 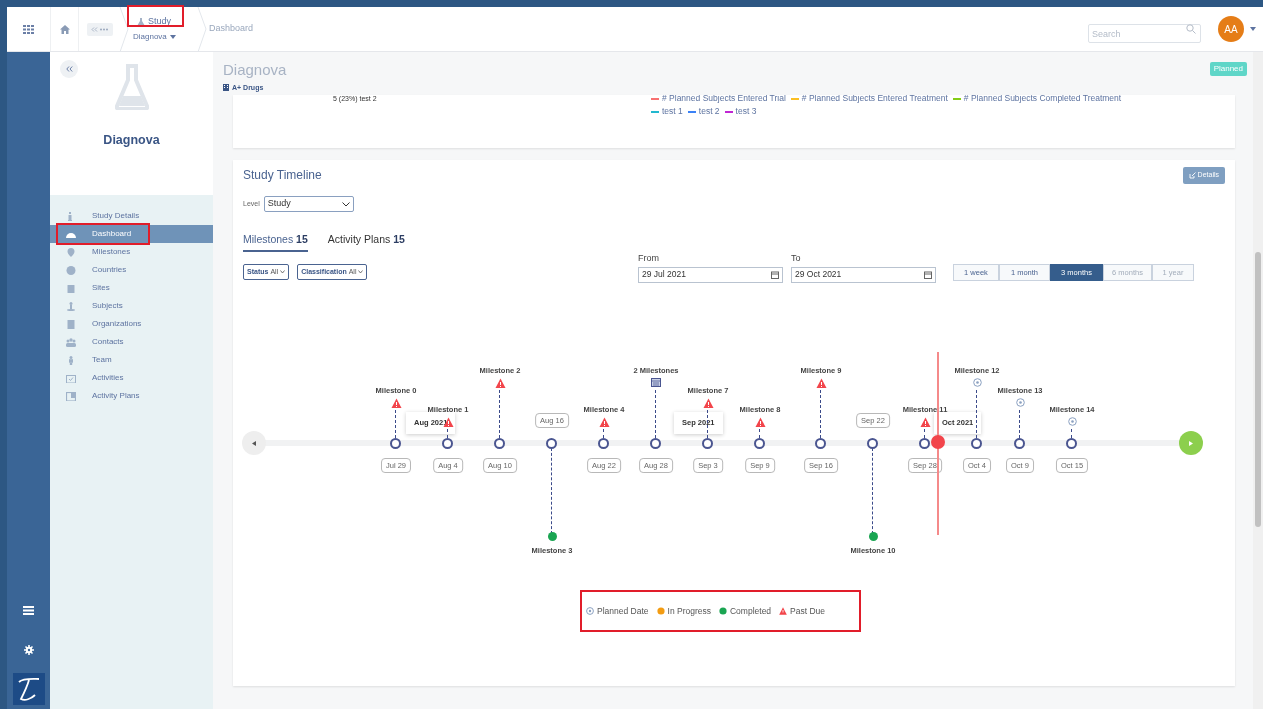 I want to click on page-title: Diagnova, so click(x=255, y=70).